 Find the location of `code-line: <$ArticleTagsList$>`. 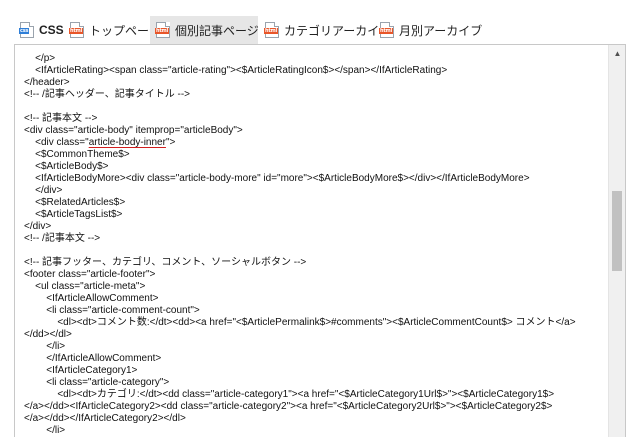

code-line: <$ArticleTagsList$> is located at coordinates (73, 214).